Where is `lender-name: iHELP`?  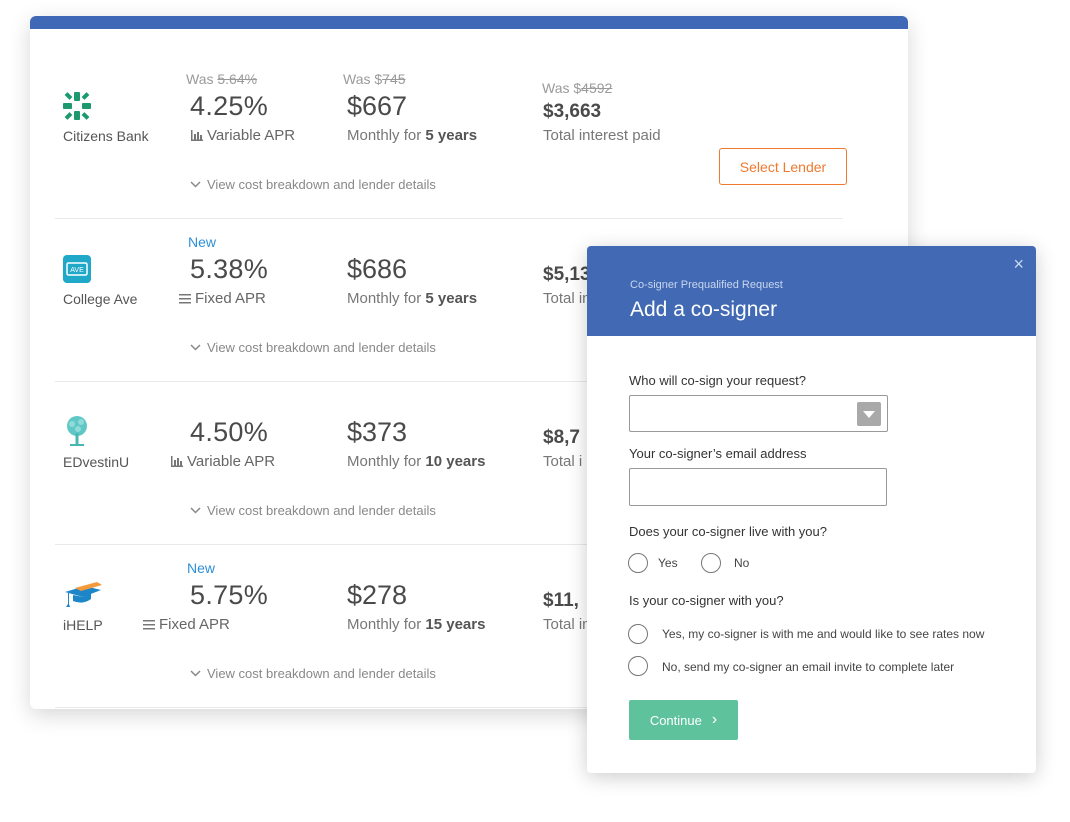 lender-name: iHELP is located at coordinates (83, 625).